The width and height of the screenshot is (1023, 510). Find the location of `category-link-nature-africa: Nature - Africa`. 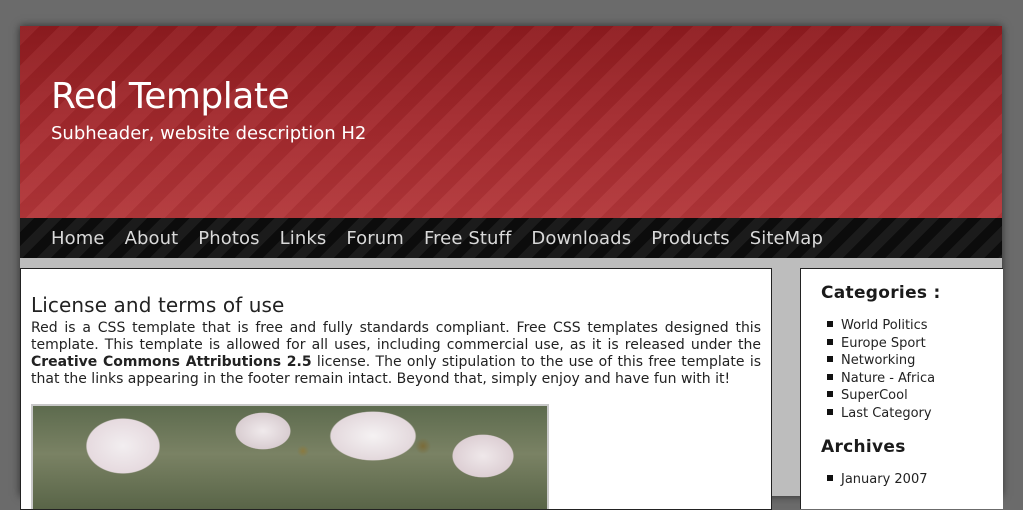

category-link-nature-africa: Nature - Africa is located at coordinates (888, 378).